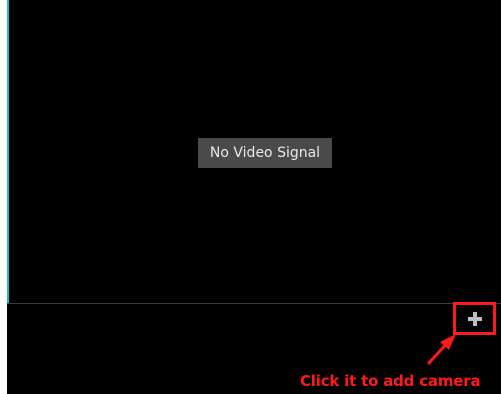 The image size is (501, 394). What do you see at coordinates (265, 153) in the screenshot?
I see `no-video-signal-label: No Video Signal` at bounding box center [265, 153].